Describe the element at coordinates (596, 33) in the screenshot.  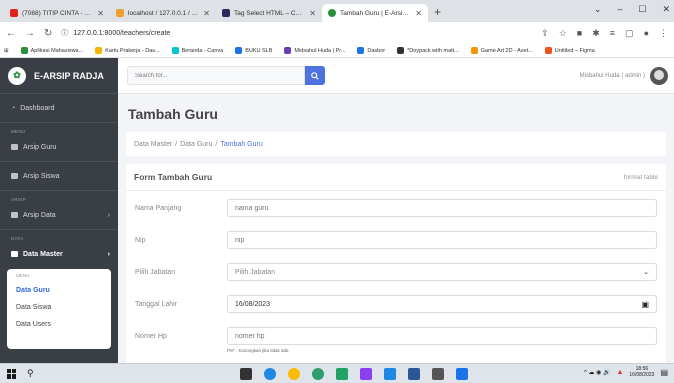
I see `puzzle-icon: ✱` at that location.